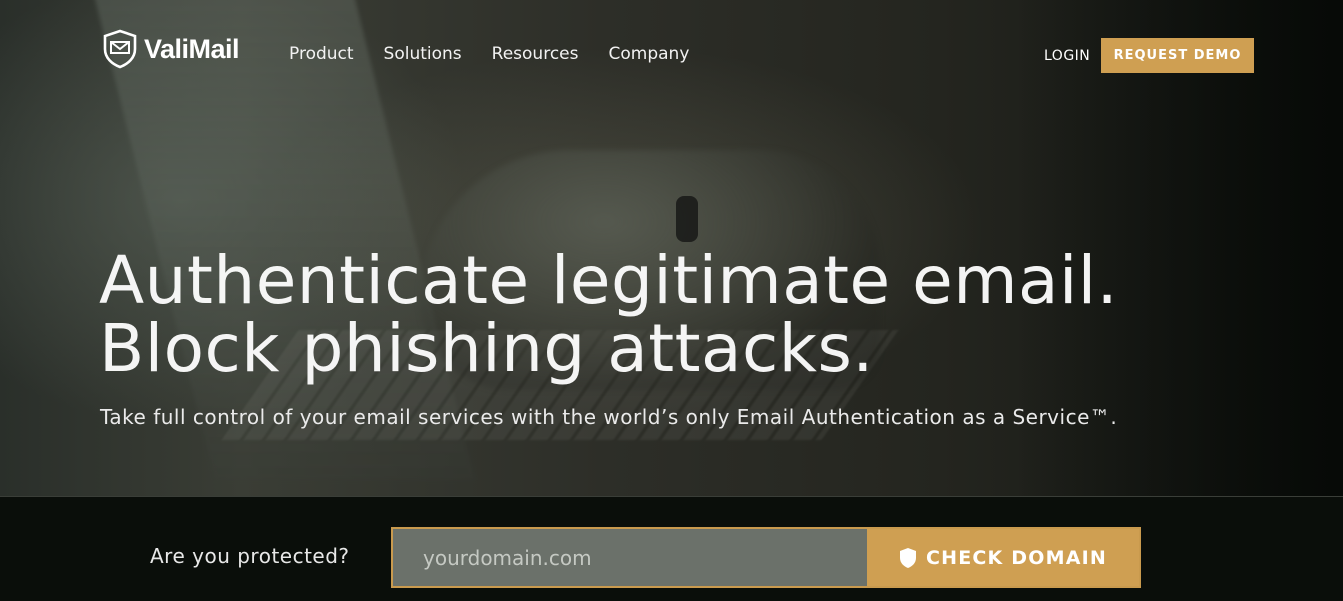  I want to click on brand-logo: ValiMail, so click(171, 49).